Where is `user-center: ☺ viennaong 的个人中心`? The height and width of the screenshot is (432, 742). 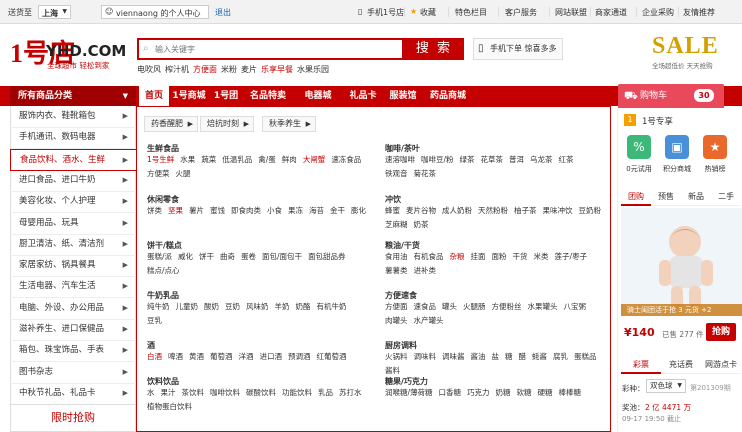
user-center: ☺ viennaong 的个人中心 is located at coordinates (155, 12).